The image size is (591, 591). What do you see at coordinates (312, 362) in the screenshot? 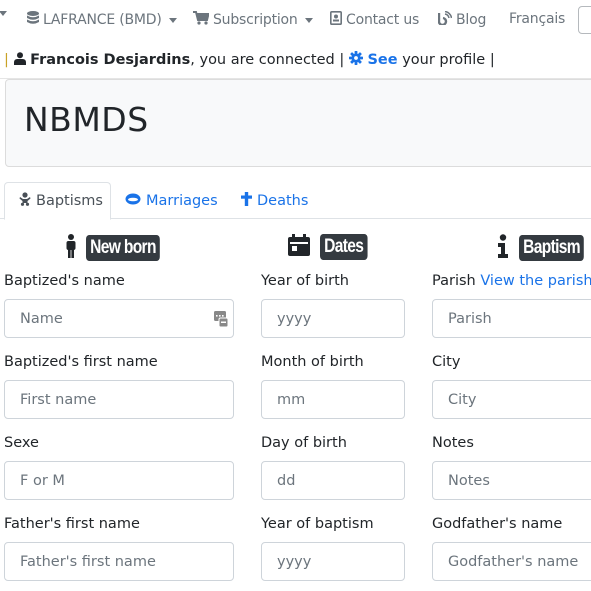
I see `label-month-of-birth: Month of birth` at bounding box center [312, 362].